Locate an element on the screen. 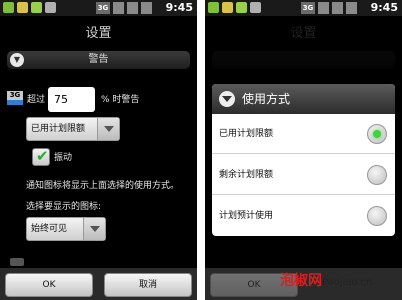 The width and height of the screenshot is (402, 300). section-label: 警告 is located at coordinates (98, 59).